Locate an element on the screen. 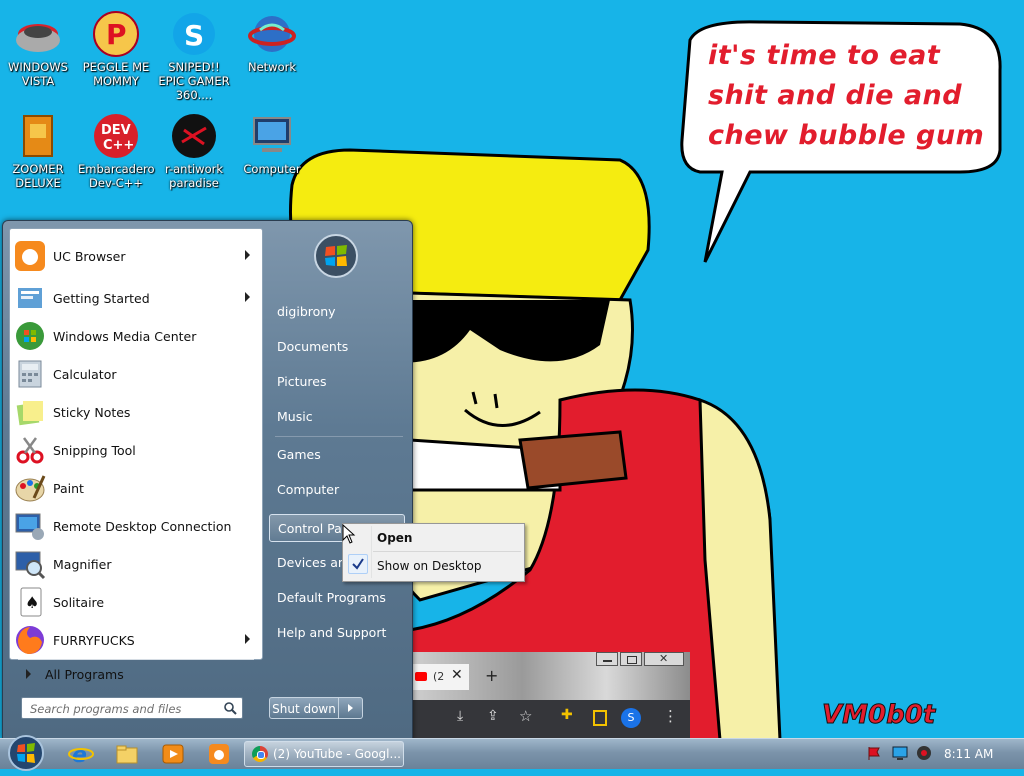 The width and height of the screenshot is (1024, 776). start-button is located at coordinates (26, 753).